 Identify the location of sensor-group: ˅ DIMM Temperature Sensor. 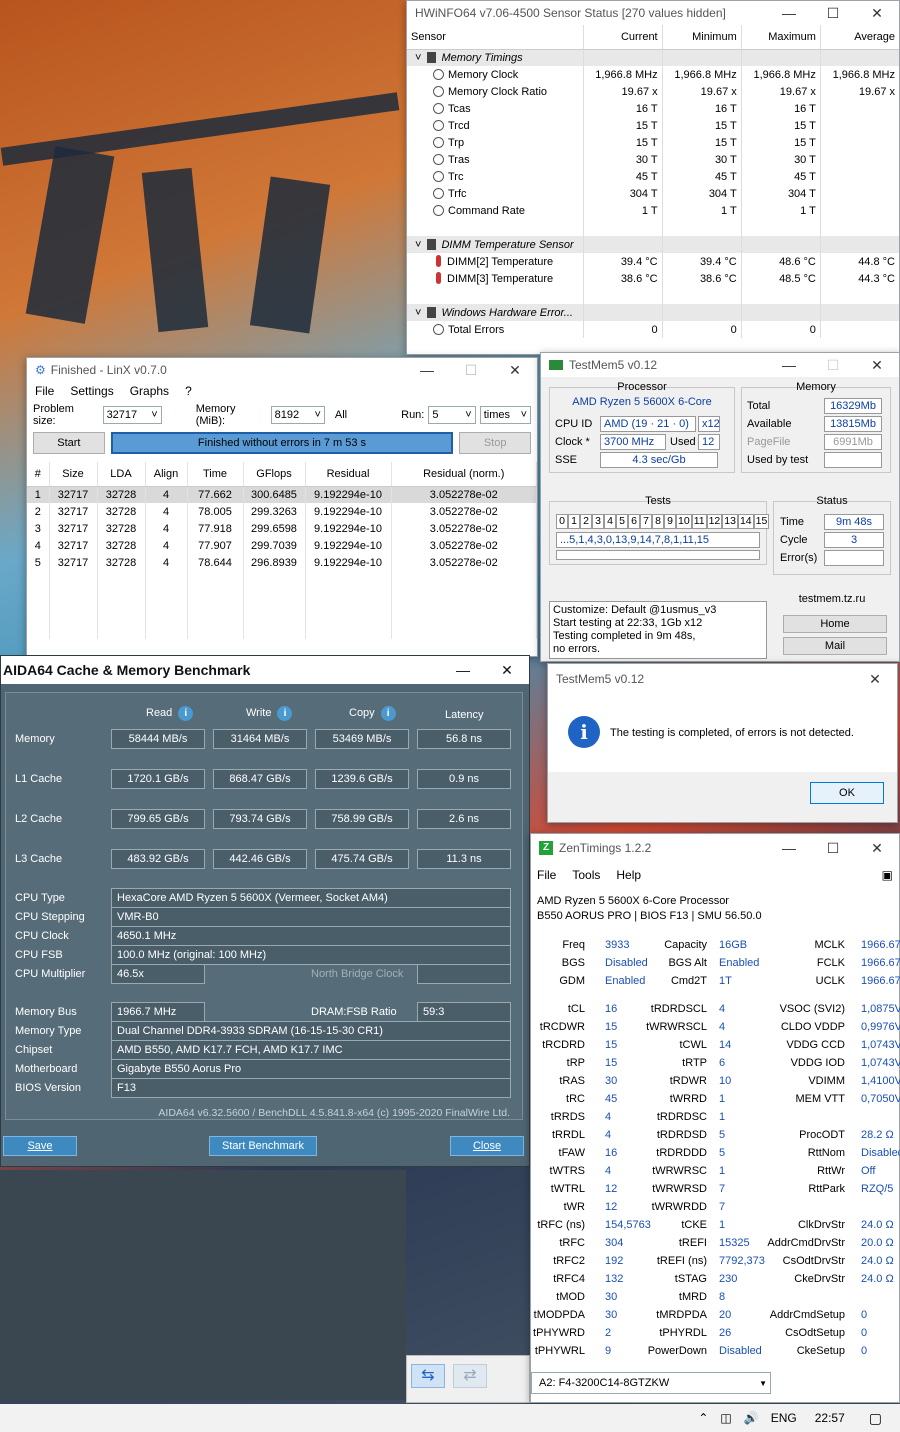
(653, 244).